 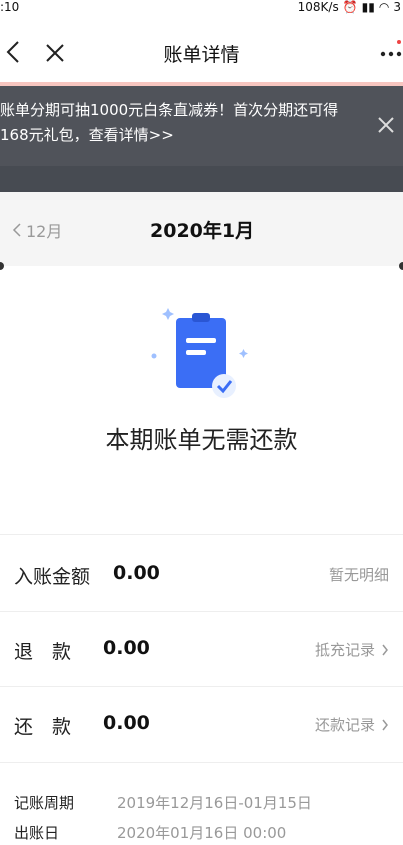 What do you see at coordinates (352, 724) in the screenshot?
I see `repayment-records-link: 还款记录` at bounding box center [352, 724].